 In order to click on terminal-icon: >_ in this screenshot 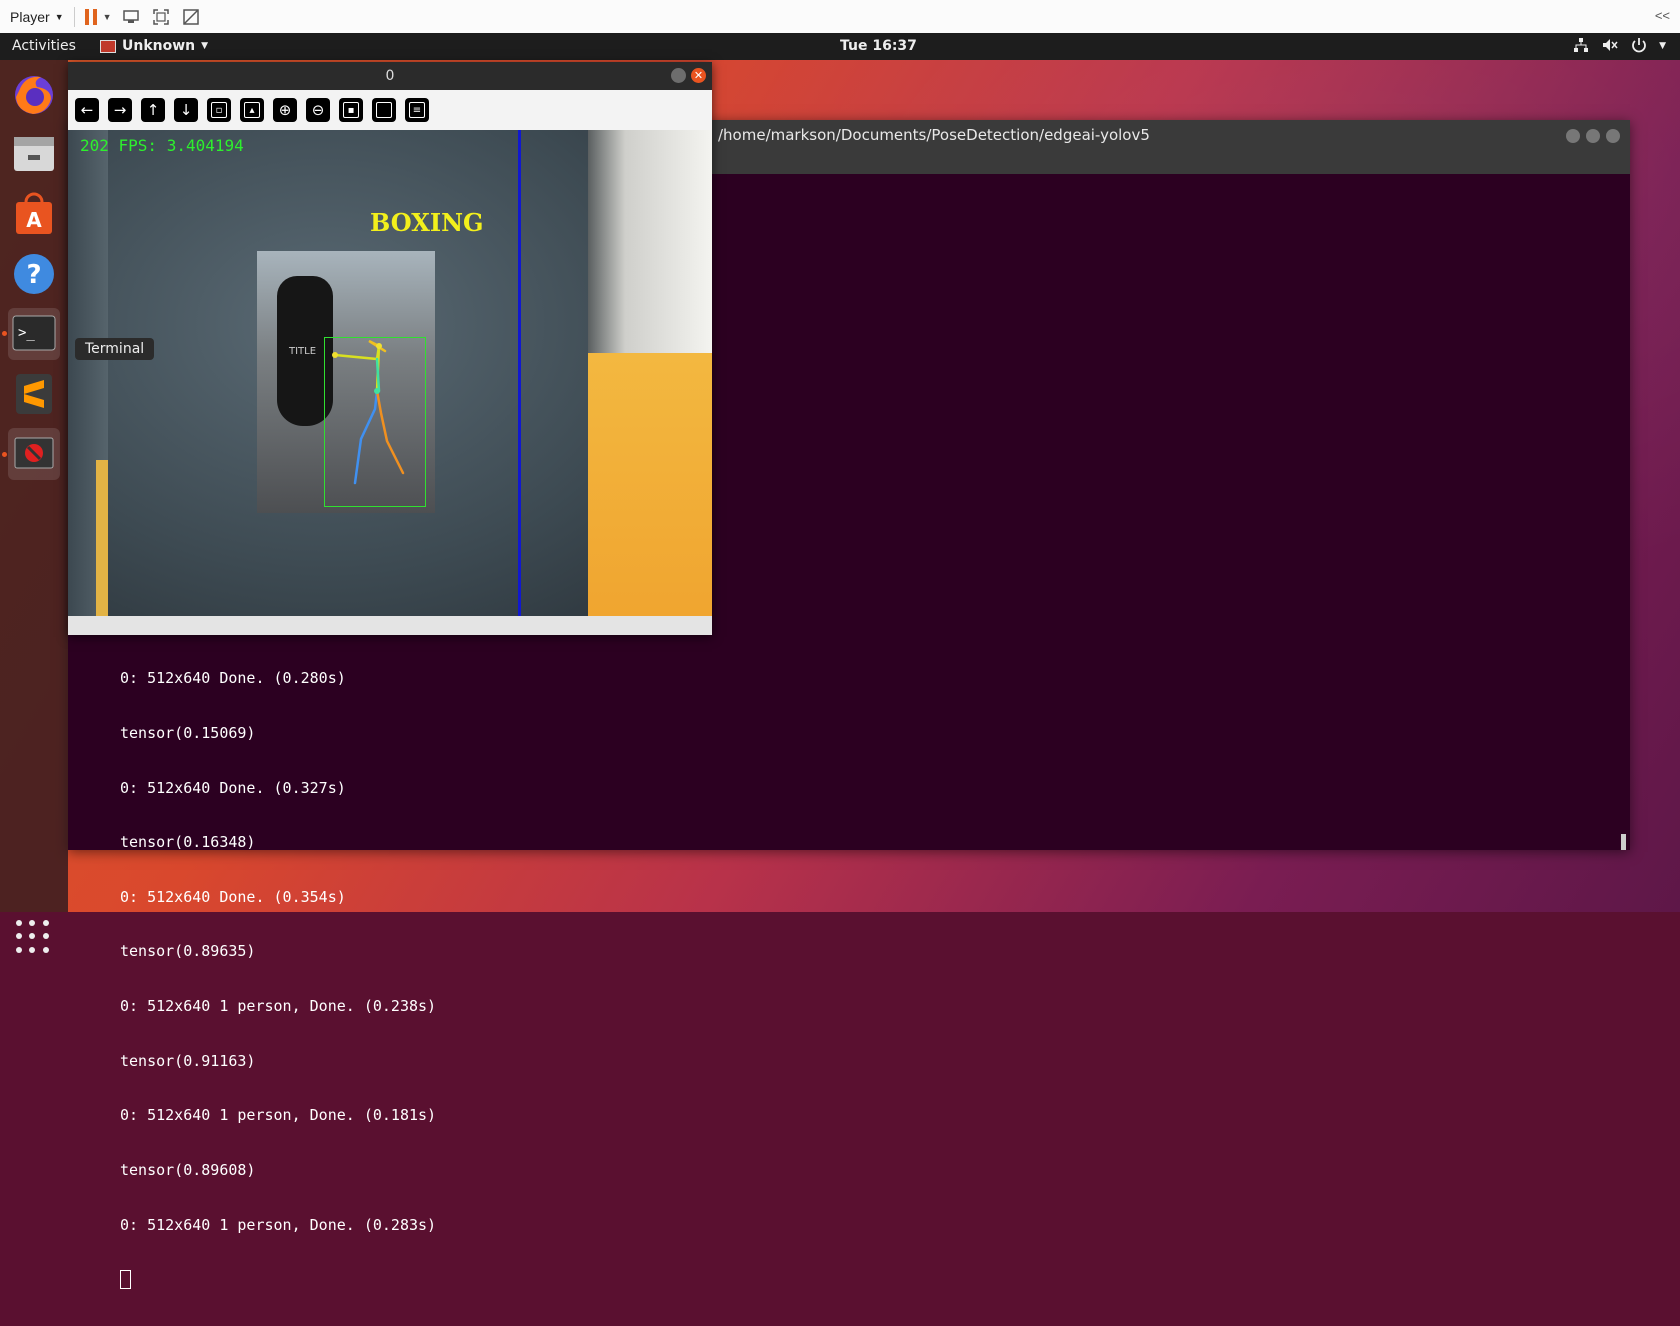, I will do `click(34, 333)`.